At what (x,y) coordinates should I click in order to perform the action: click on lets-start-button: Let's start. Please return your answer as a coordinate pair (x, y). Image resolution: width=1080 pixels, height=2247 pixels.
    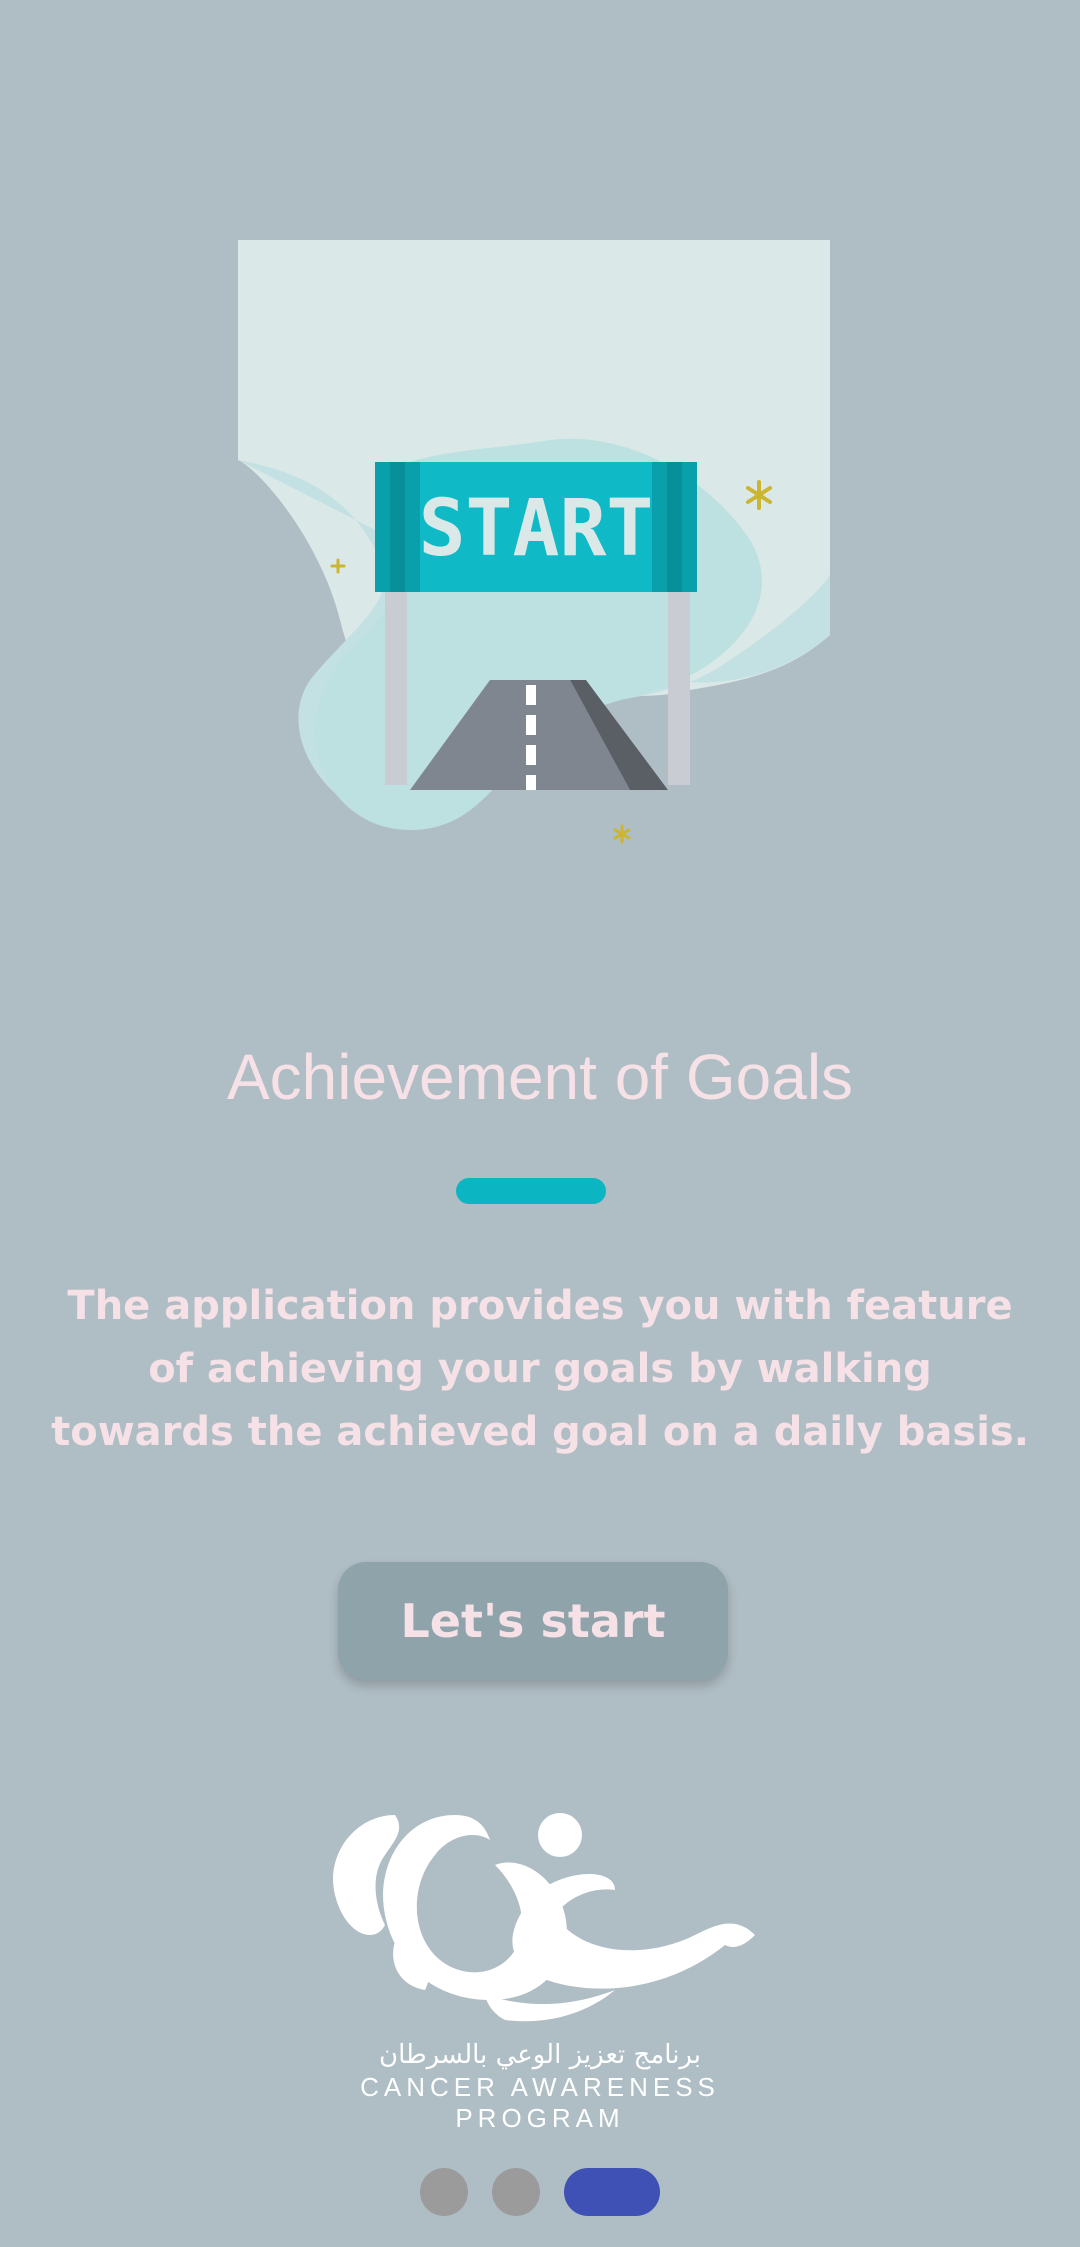
    Looking at the image, I should click on (533, 1621).